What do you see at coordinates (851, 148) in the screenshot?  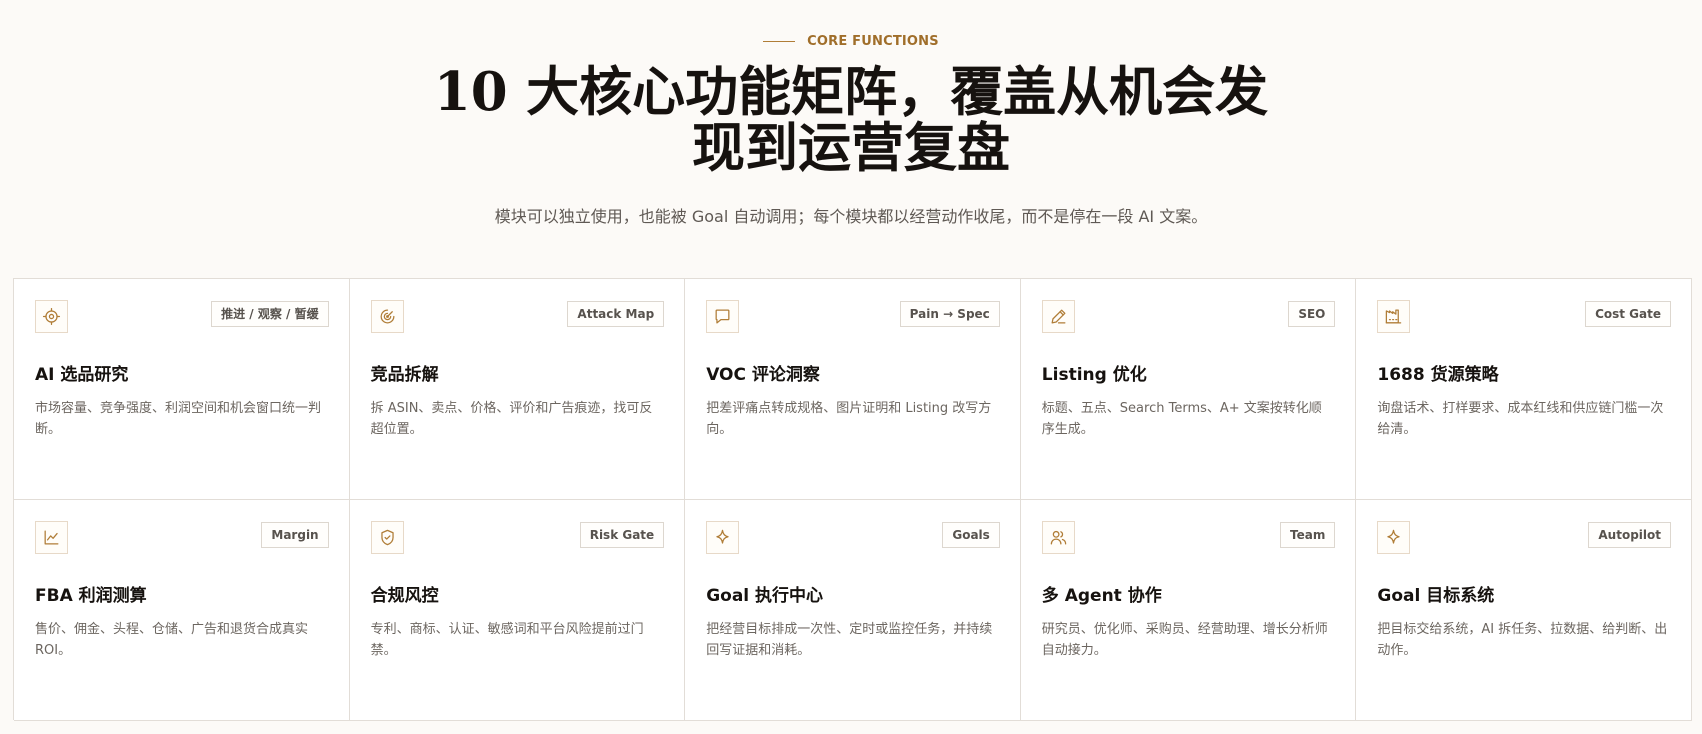 I see `page-title-line-2: 现到运营复盘` at bounding box center [851, 148].